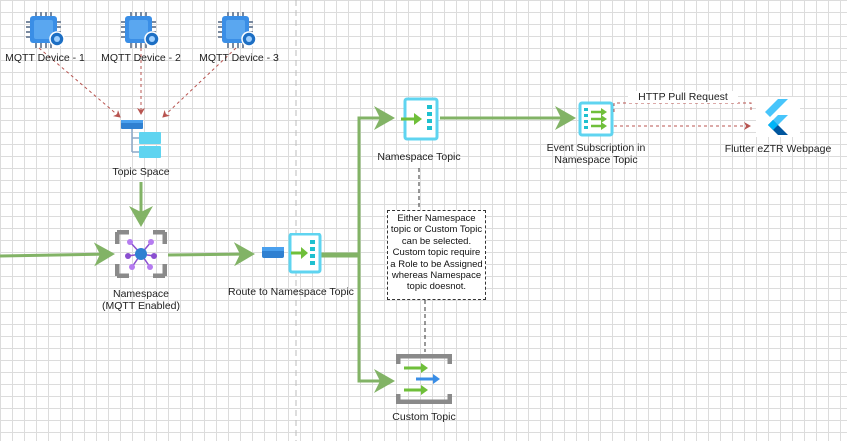 The height and width of the screenshot is (441, 847). I want to click on device1-label: MQTT Device - 1, so click(45, 58).